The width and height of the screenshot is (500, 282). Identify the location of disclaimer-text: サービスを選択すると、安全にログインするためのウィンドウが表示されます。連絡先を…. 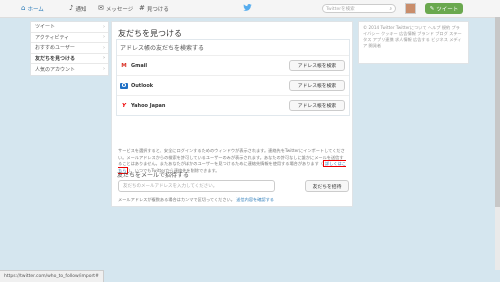
(231, 157).